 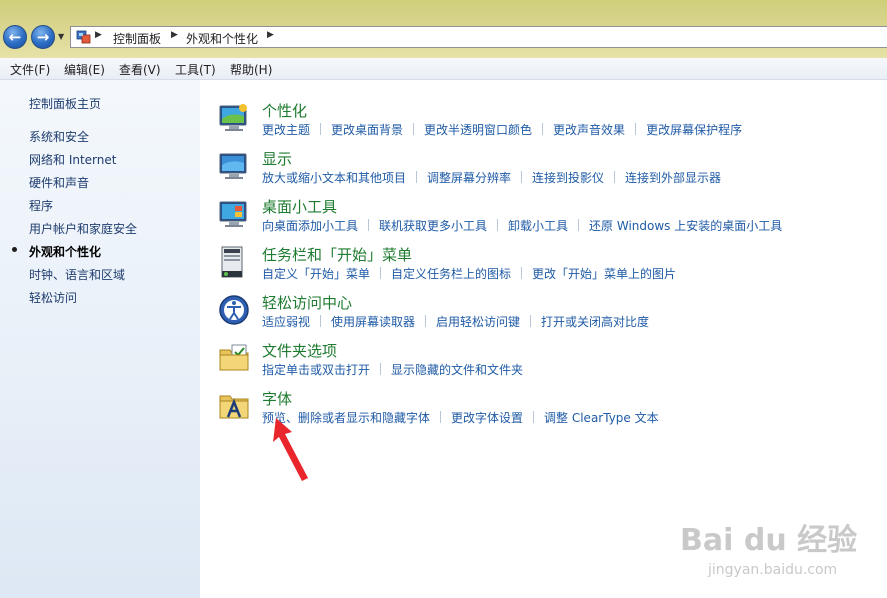 I want to click on category-title: 字体, so click(x=277, y=398).